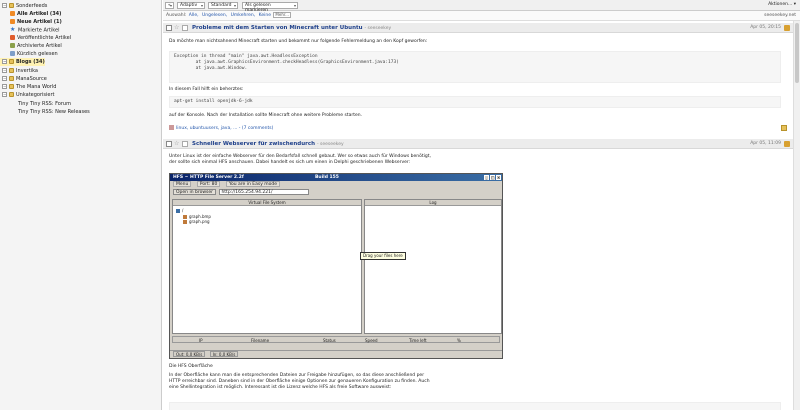 Image resolution: width=800 pixels, height=410 pixels. What do you see at coordinates (22, 62) in the screenshot?
I see `sidebar-item: − Blogs (34)` at bounding box center [22, 62].